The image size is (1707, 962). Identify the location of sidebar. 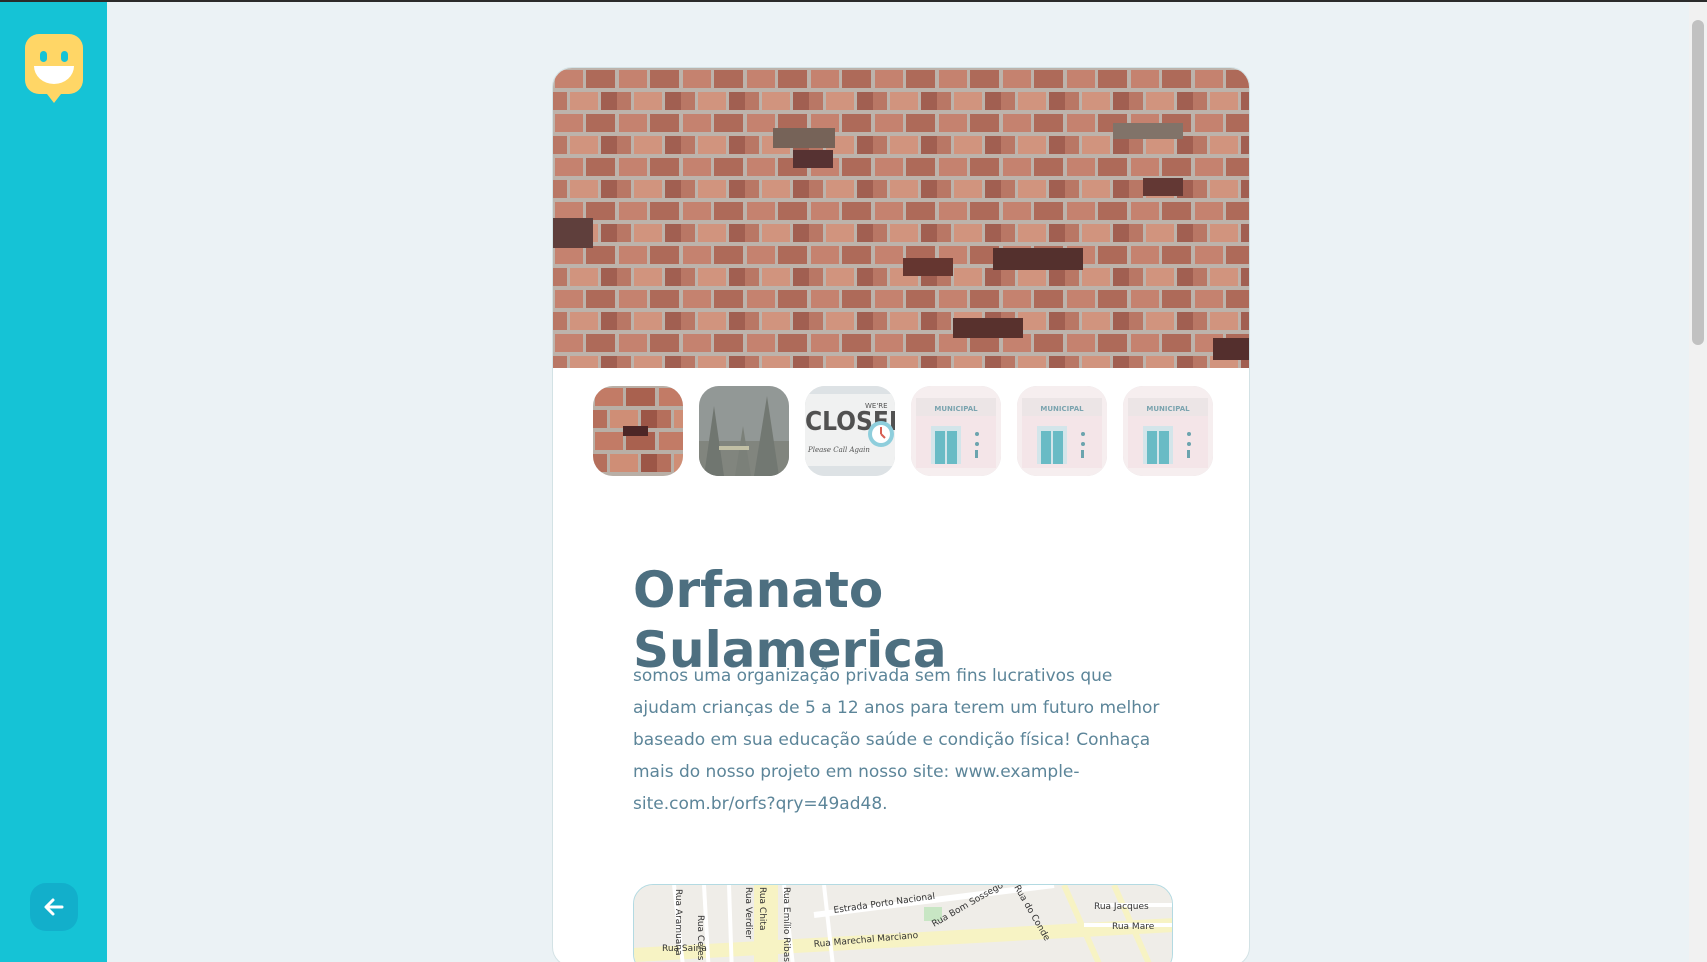
(53, 482).